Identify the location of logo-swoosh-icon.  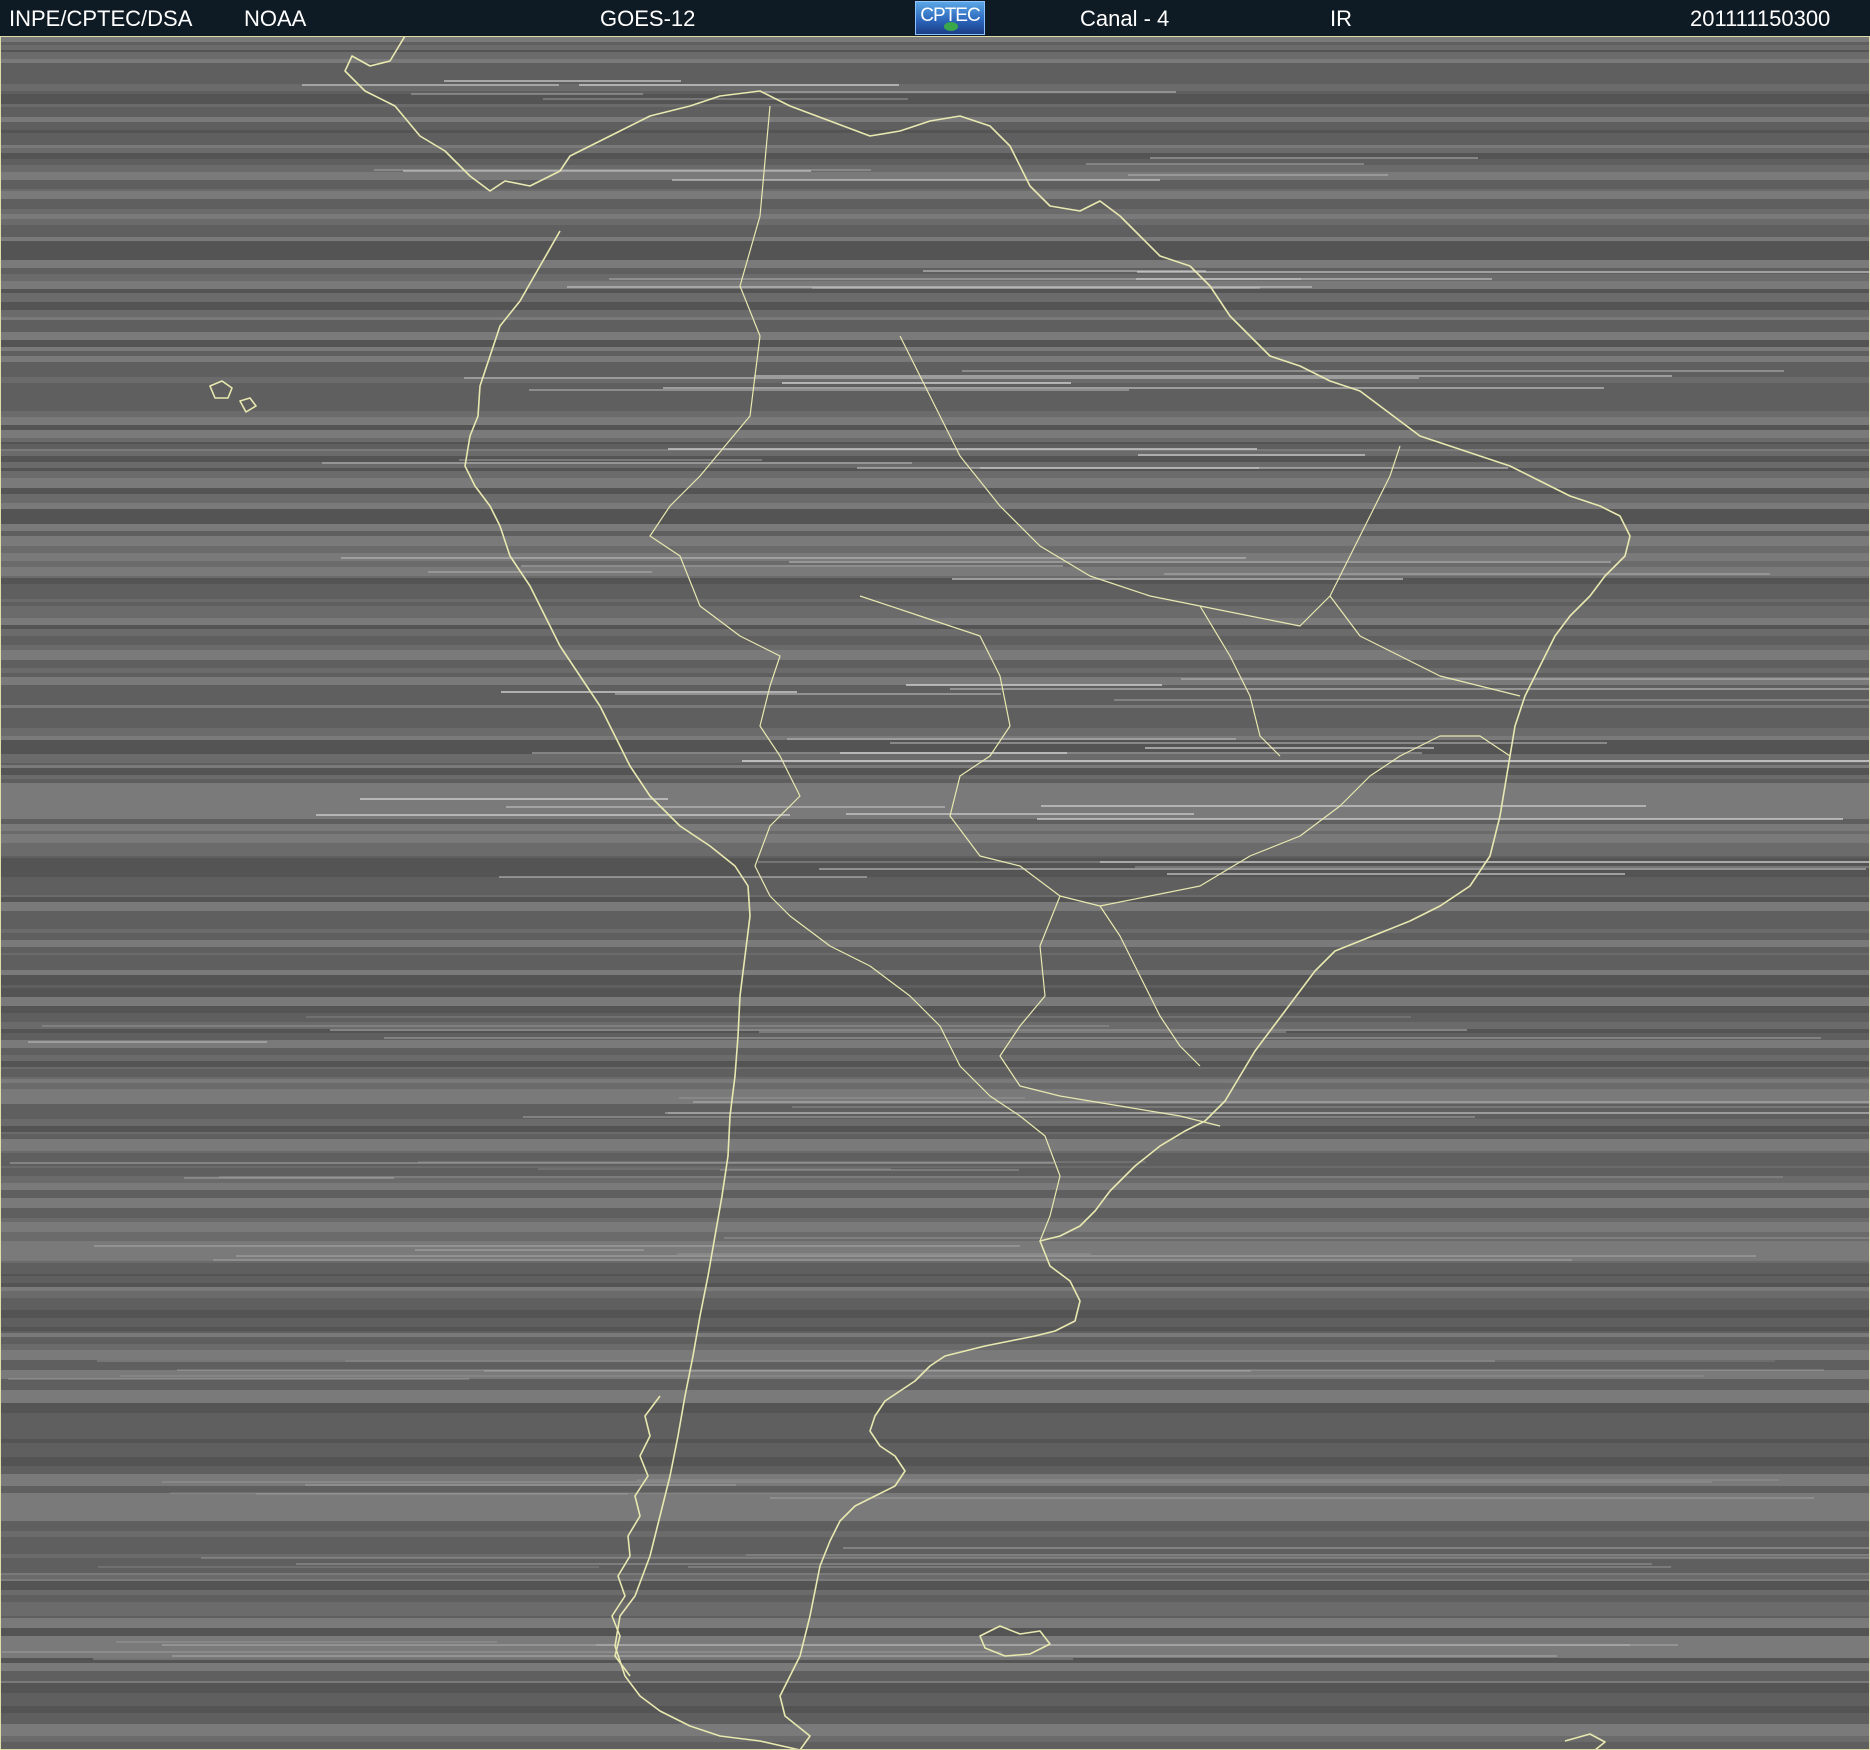
(951, 26).